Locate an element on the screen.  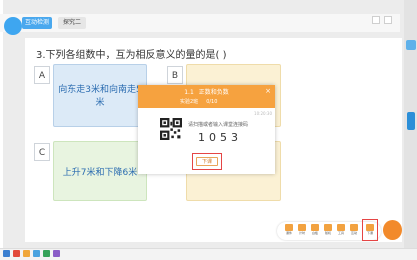
option-c-card: 上升7米和下降6米 is located at coordinates (100, 171).